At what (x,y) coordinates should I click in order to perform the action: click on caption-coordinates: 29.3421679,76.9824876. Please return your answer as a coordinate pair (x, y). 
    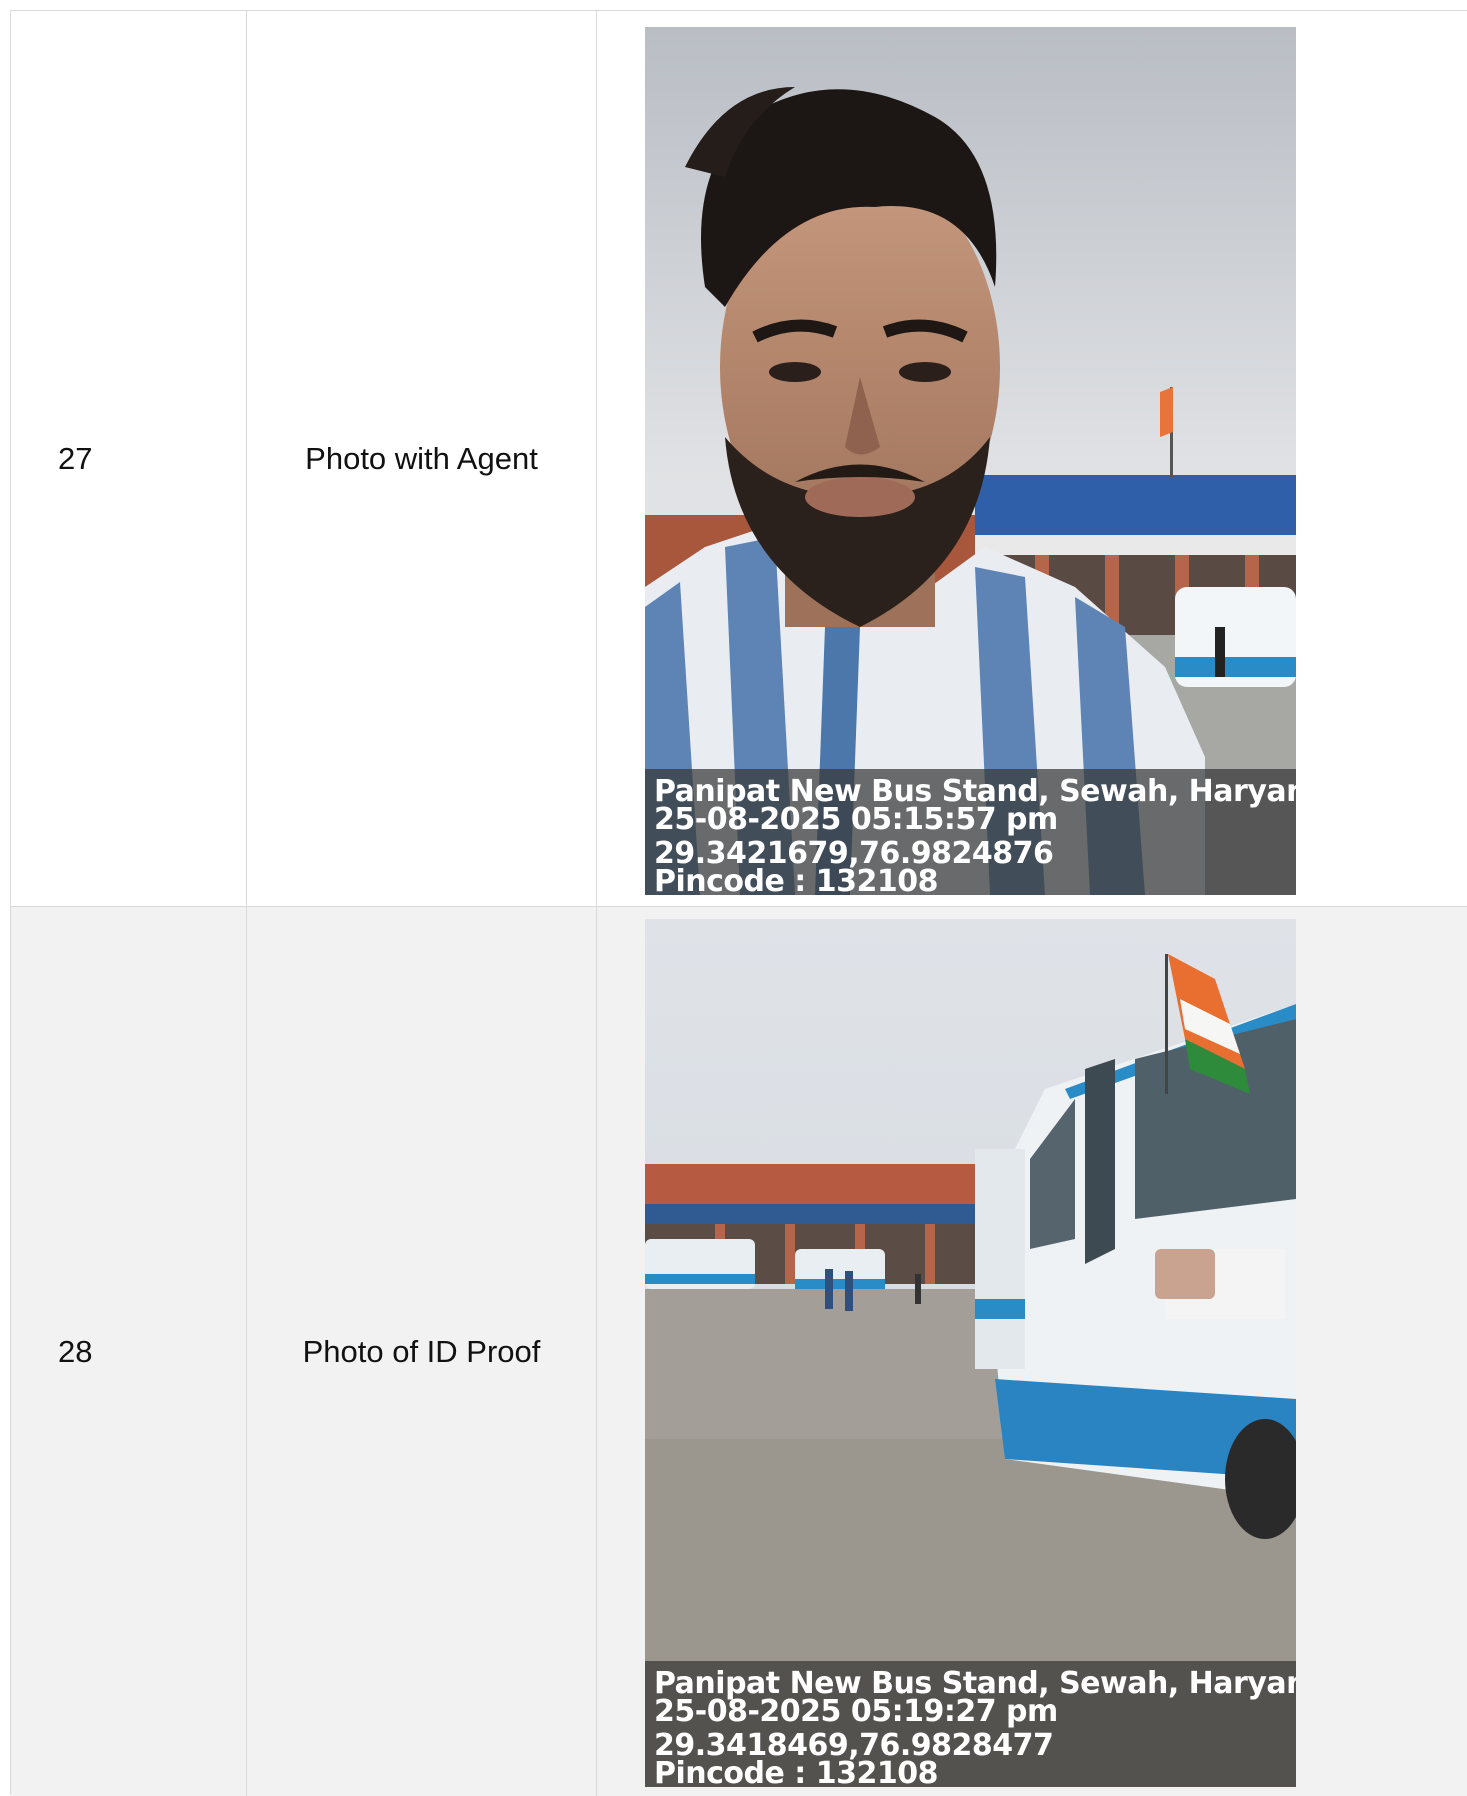
    Looking at the image, I should click on (854, 853).